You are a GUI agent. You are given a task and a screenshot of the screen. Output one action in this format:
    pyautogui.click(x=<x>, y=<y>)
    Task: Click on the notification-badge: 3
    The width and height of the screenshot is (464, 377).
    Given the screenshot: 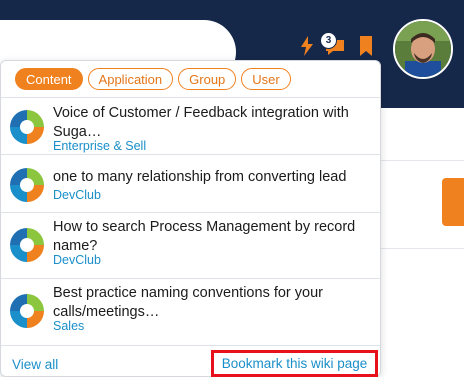 What is the action you would take?
    pyautogui.click(x=328, y=40)
    